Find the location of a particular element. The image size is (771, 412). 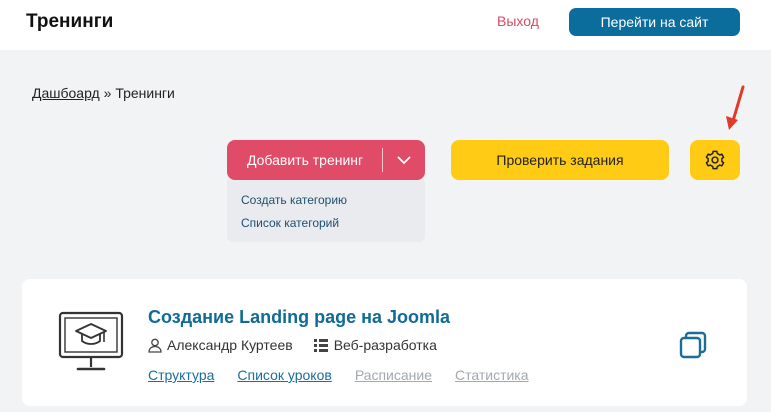

training-category: Веб-разработка is located at coordinates (385, 345).